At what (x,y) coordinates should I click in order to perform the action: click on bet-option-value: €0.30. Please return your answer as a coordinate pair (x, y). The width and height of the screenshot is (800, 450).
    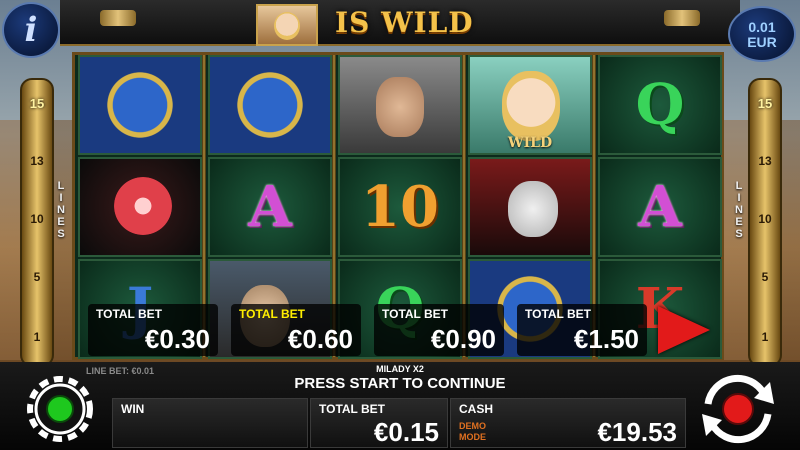
    Looking at the image, I should click on (177, 339).